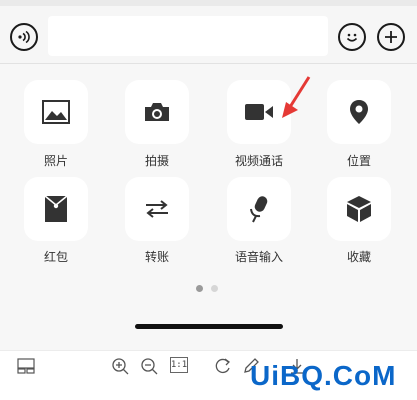 Image resolution: width=417 pixels, height=400 pixels. What do you see at coordinates (258, 257) in the screenshot?
I see `voice-input-label: 语音输入` at bounding box center [258, 257].